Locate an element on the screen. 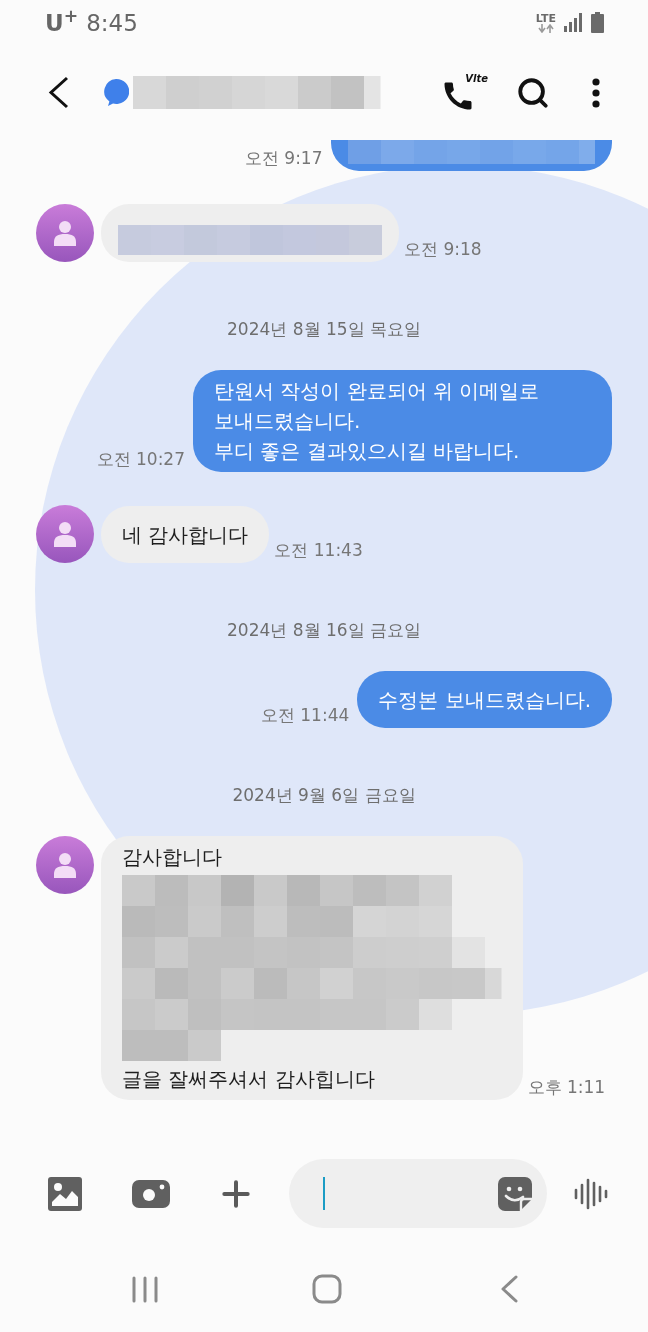 The height and width of the screenshot is (1332, 648). chat-bubble-icon is located at coordinates (116, 92).